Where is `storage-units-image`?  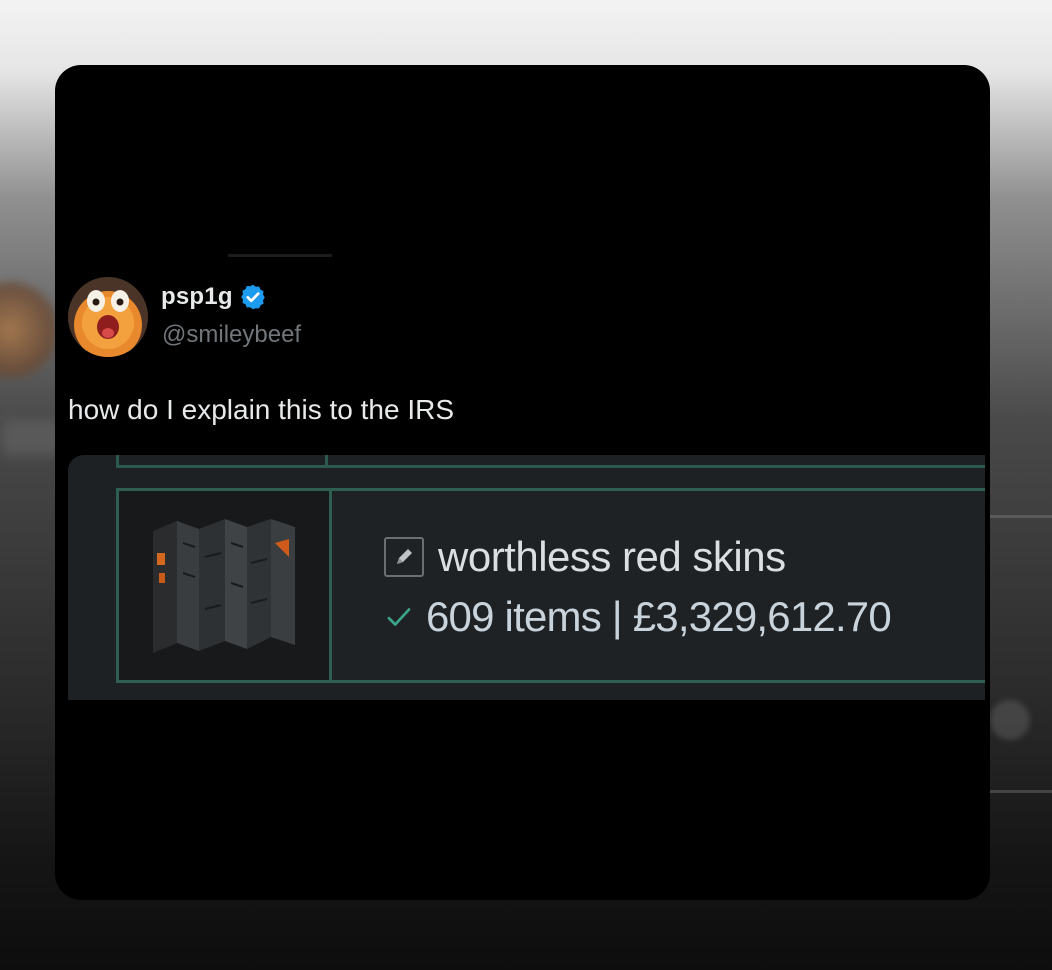
storage-units-image is located at coordinates (224, 586).